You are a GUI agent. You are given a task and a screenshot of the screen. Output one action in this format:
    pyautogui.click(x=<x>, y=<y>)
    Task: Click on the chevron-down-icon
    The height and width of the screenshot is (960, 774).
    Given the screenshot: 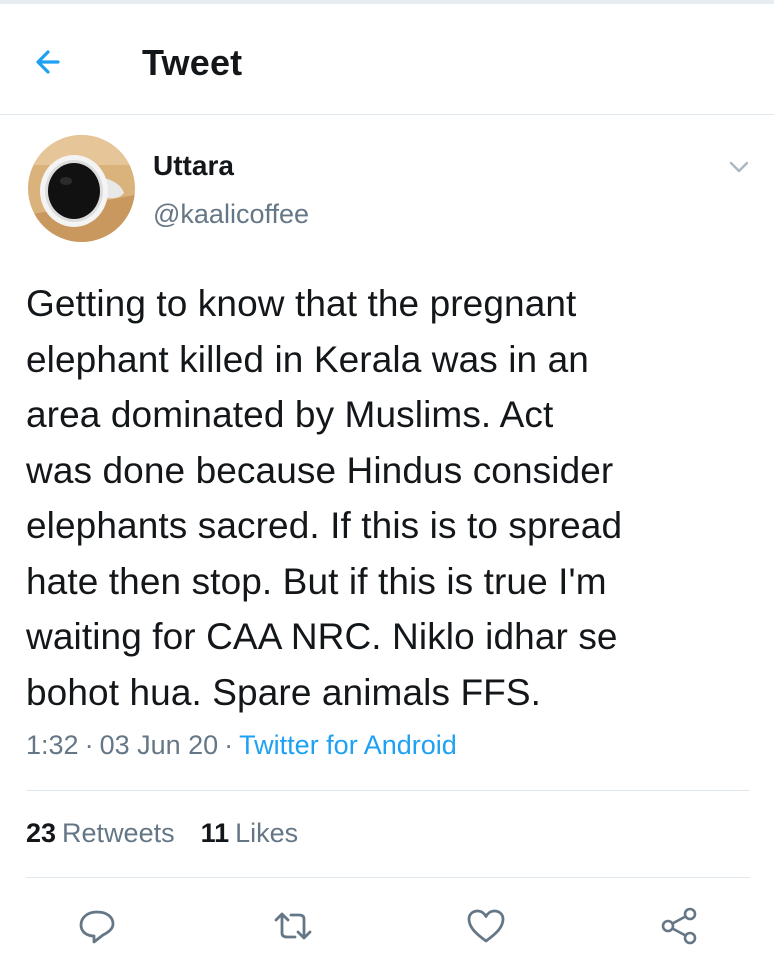 What is the action you would take?
    pyautogui.click(x=739, y=167)
    